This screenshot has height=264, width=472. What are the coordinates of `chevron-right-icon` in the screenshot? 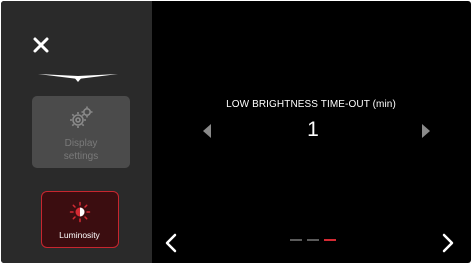 It's located at (448, 243).